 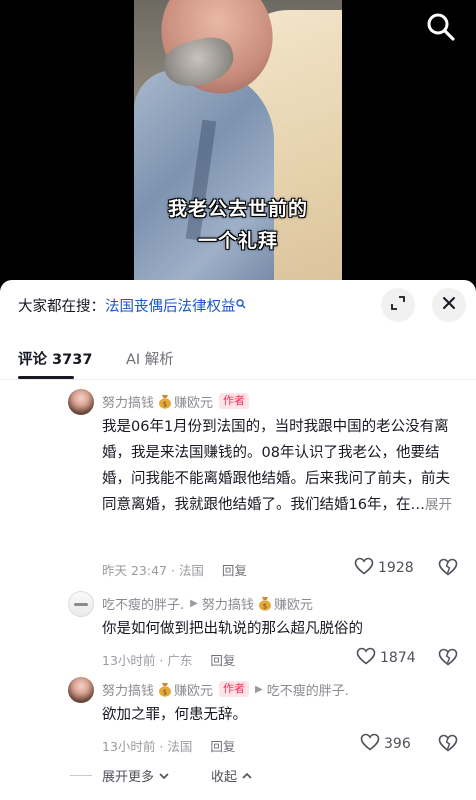 What do you see at coordinates (81, 775) in the screenshot?
I see `replies-divider` at bounding box center [81, 775].